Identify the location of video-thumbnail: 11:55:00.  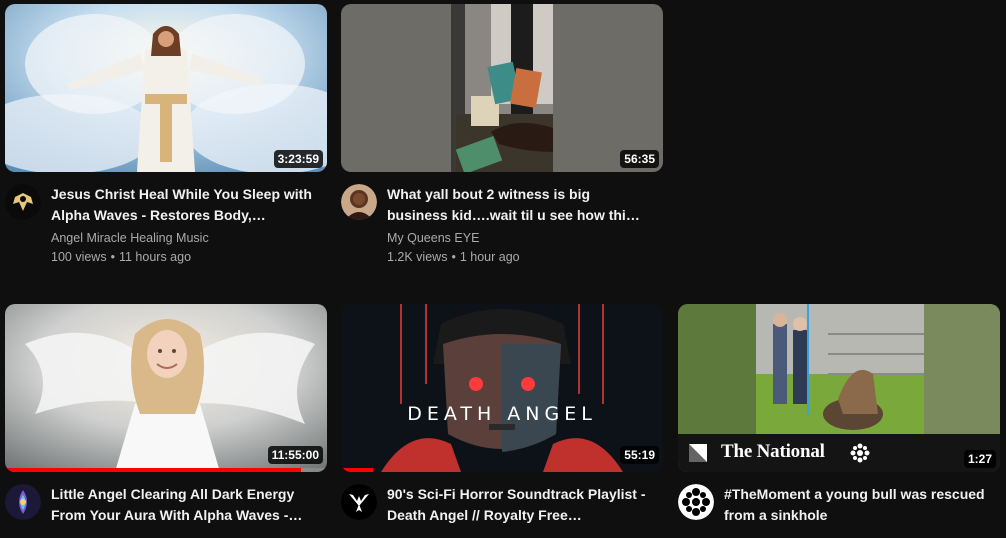
(166, 388).